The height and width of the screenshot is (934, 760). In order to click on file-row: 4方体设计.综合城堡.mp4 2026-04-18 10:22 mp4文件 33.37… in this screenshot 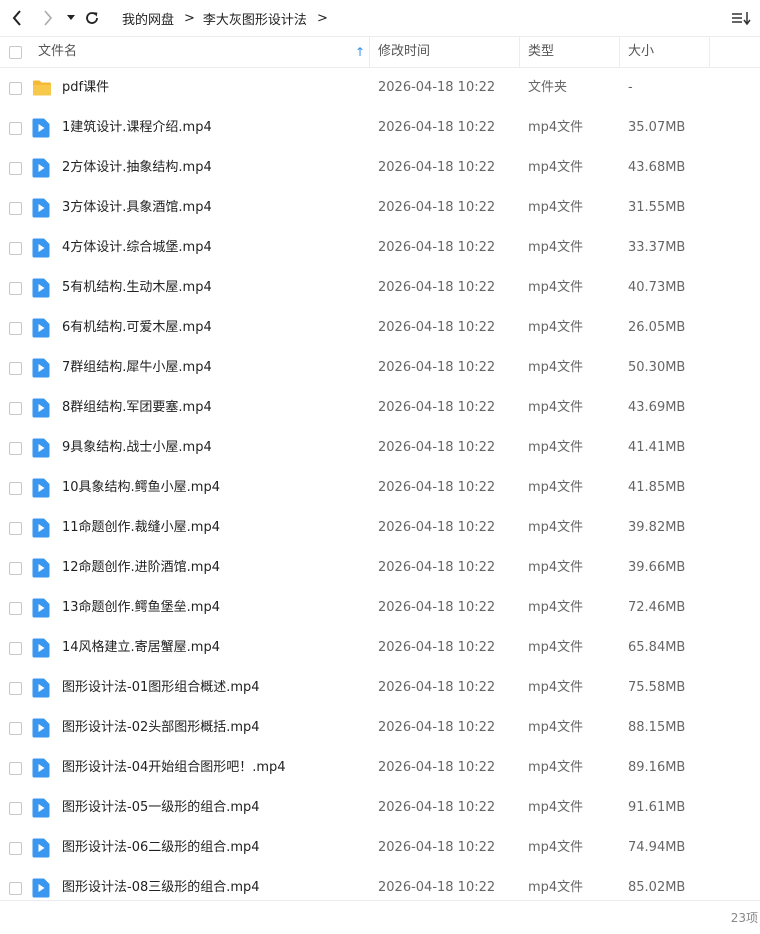, I will do `click(380, 248)`.